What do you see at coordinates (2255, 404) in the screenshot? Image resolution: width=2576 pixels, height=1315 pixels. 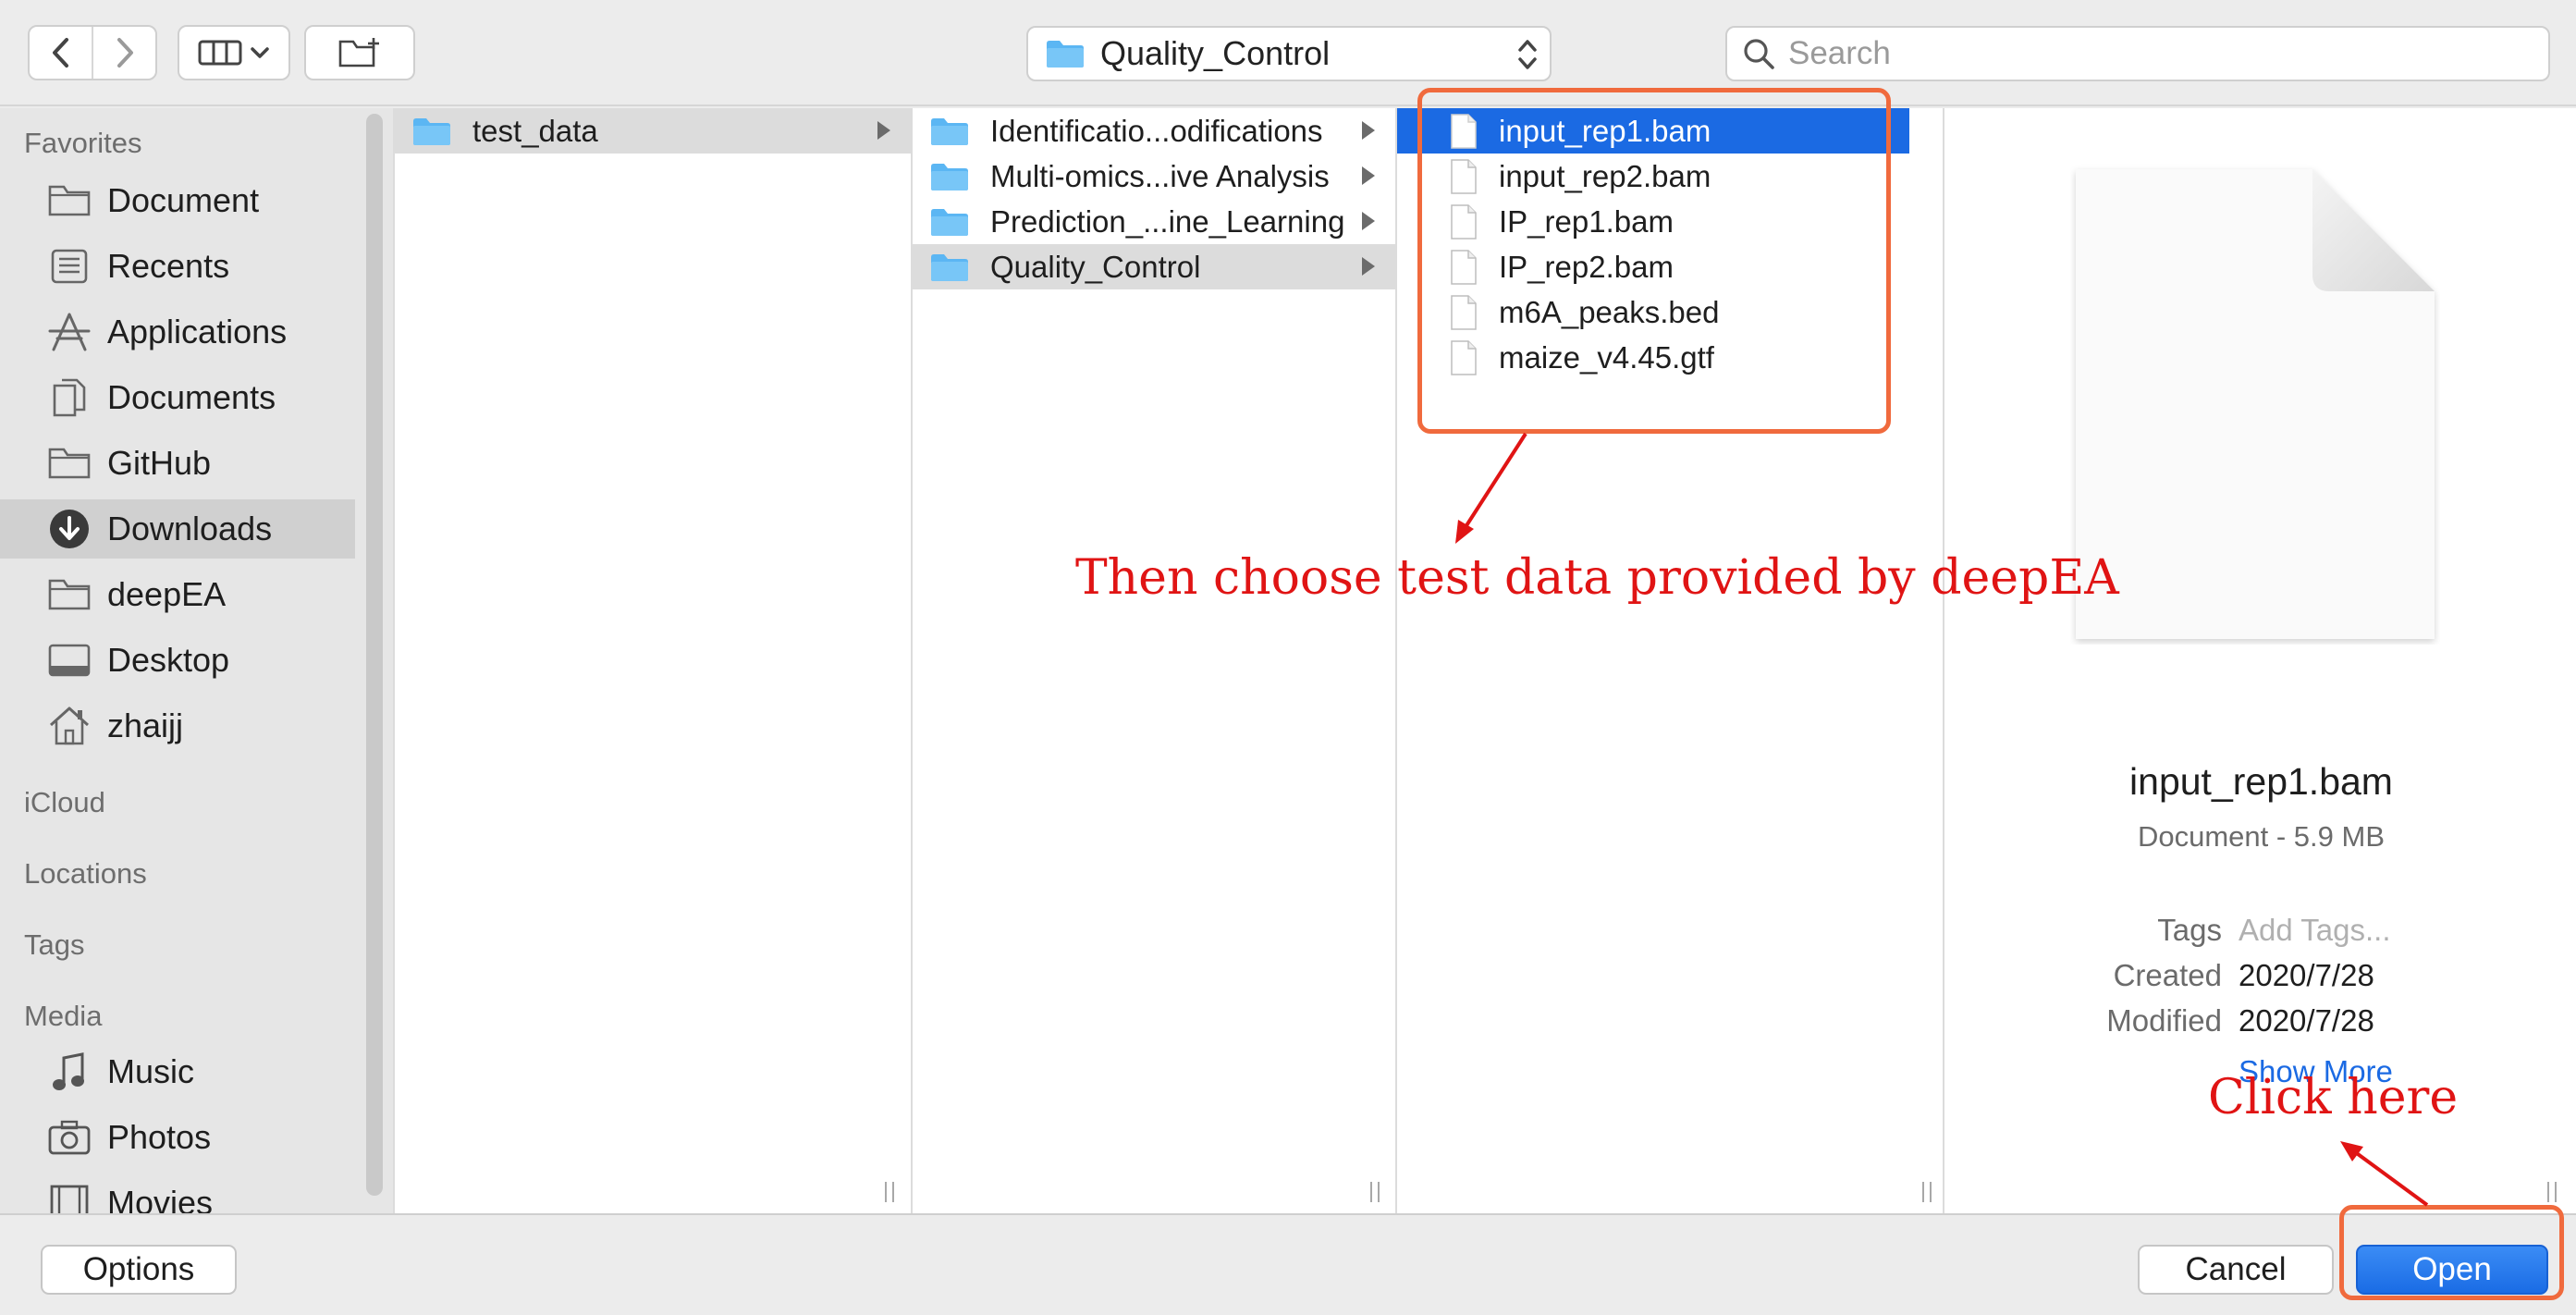 I see `document-preview-icon` at bounding box center [2255, 404].